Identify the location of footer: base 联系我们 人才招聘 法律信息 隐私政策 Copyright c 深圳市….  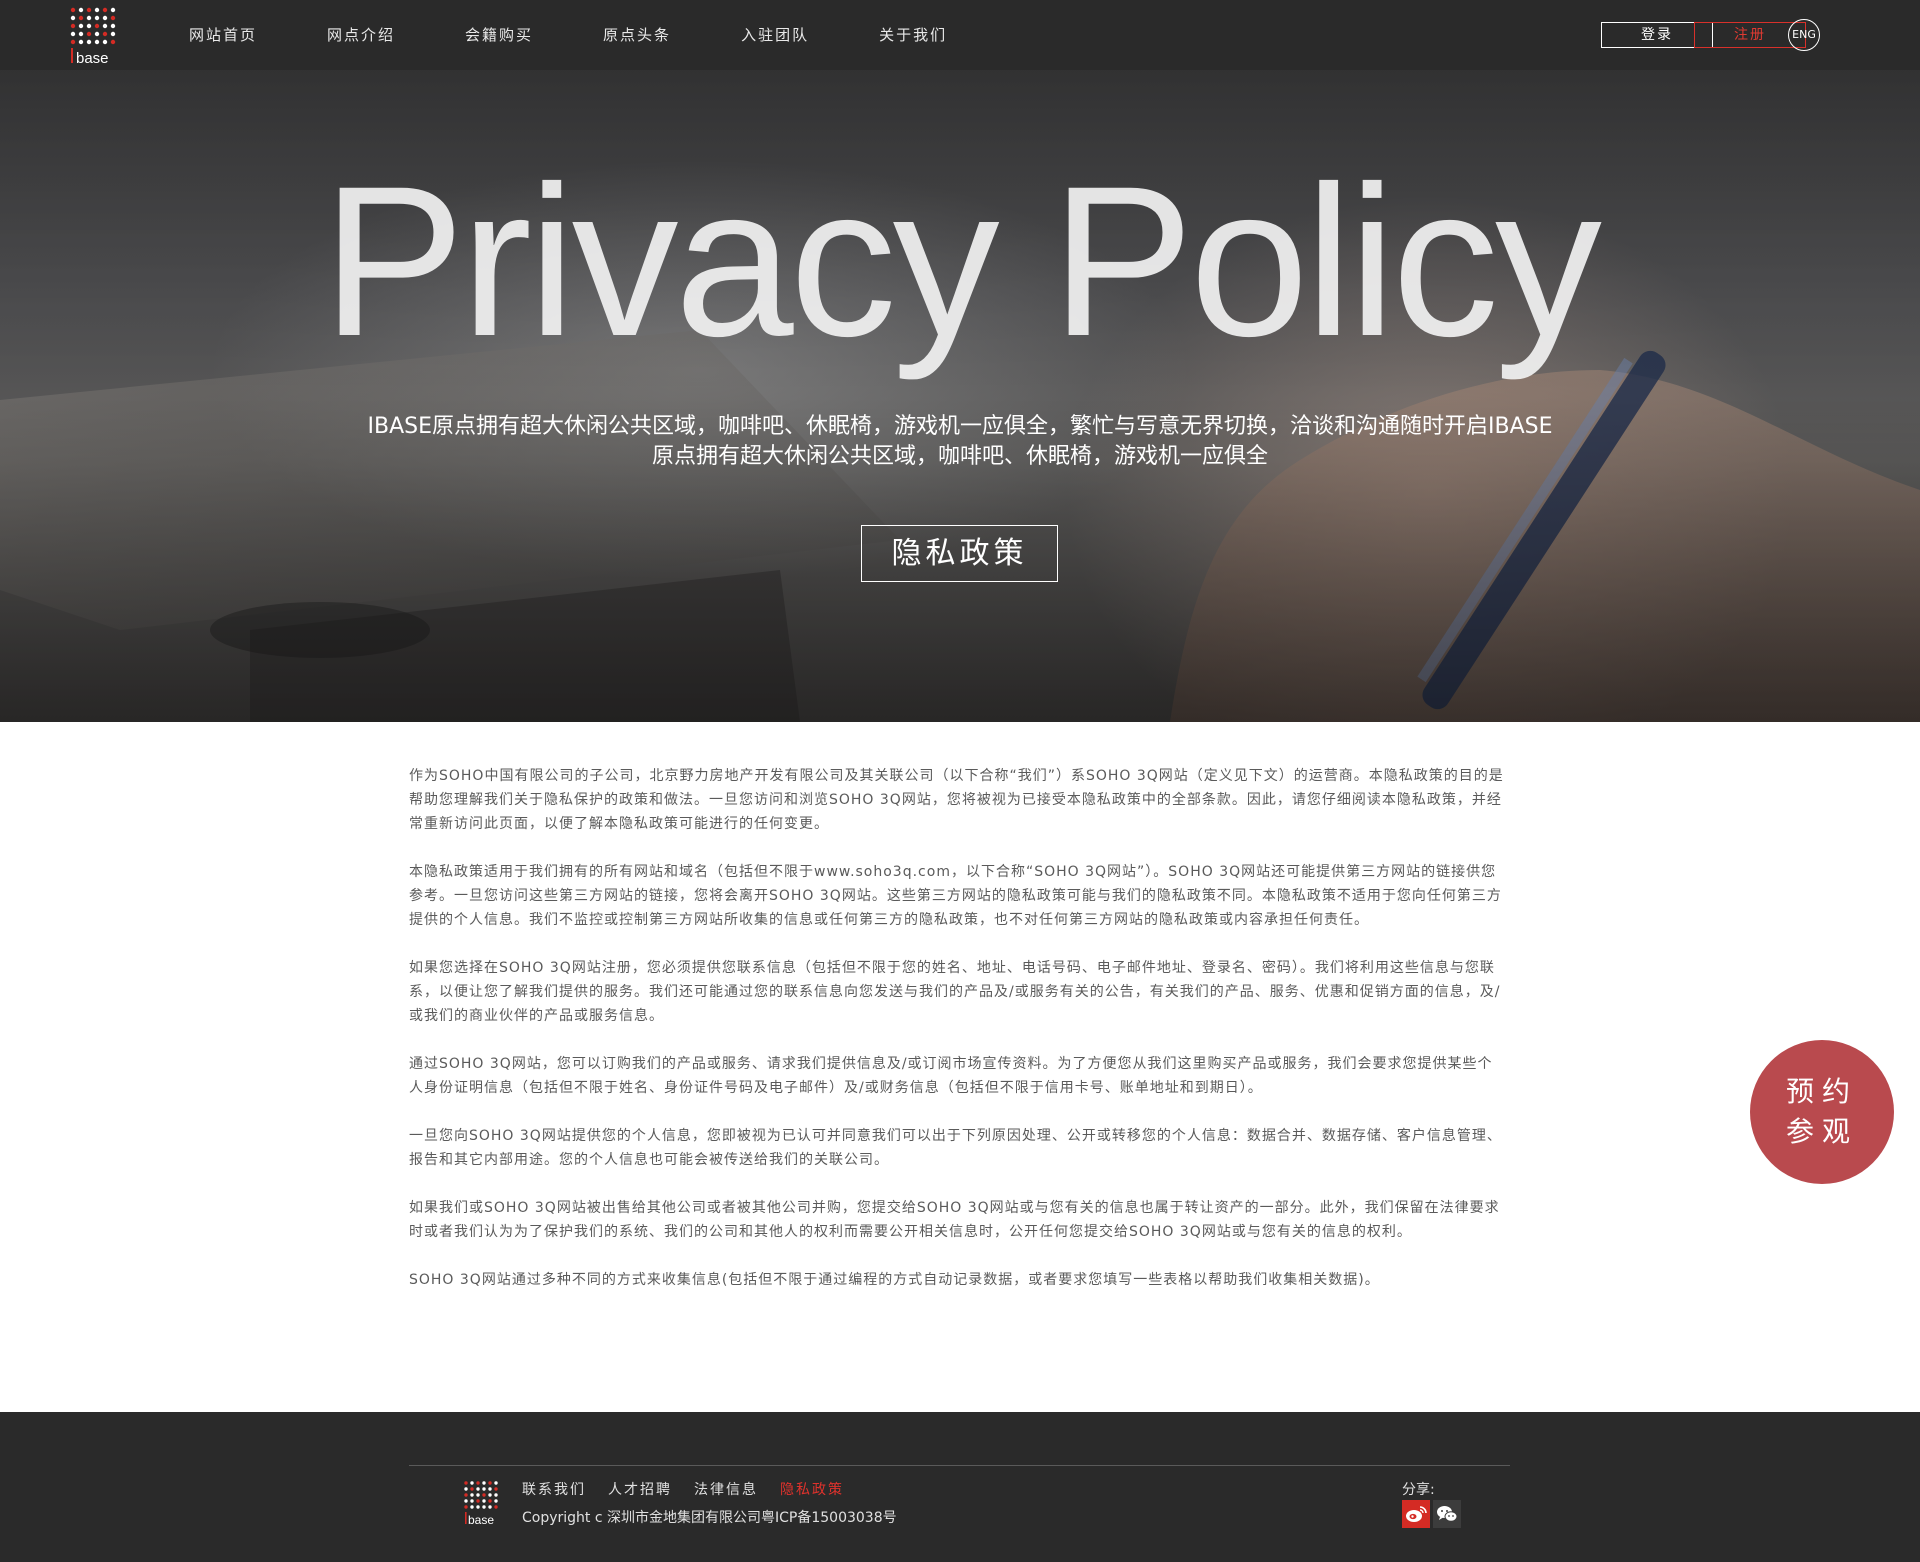
(960, 1487).